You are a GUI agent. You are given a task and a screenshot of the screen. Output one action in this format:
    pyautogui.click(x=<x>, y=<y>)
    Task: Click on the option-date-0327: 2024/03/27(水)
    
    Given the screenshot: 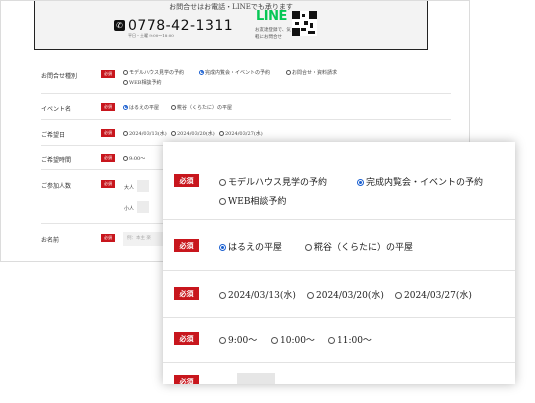 What is the action you would take?
    pyautogui.click(x=433, y=294)
    